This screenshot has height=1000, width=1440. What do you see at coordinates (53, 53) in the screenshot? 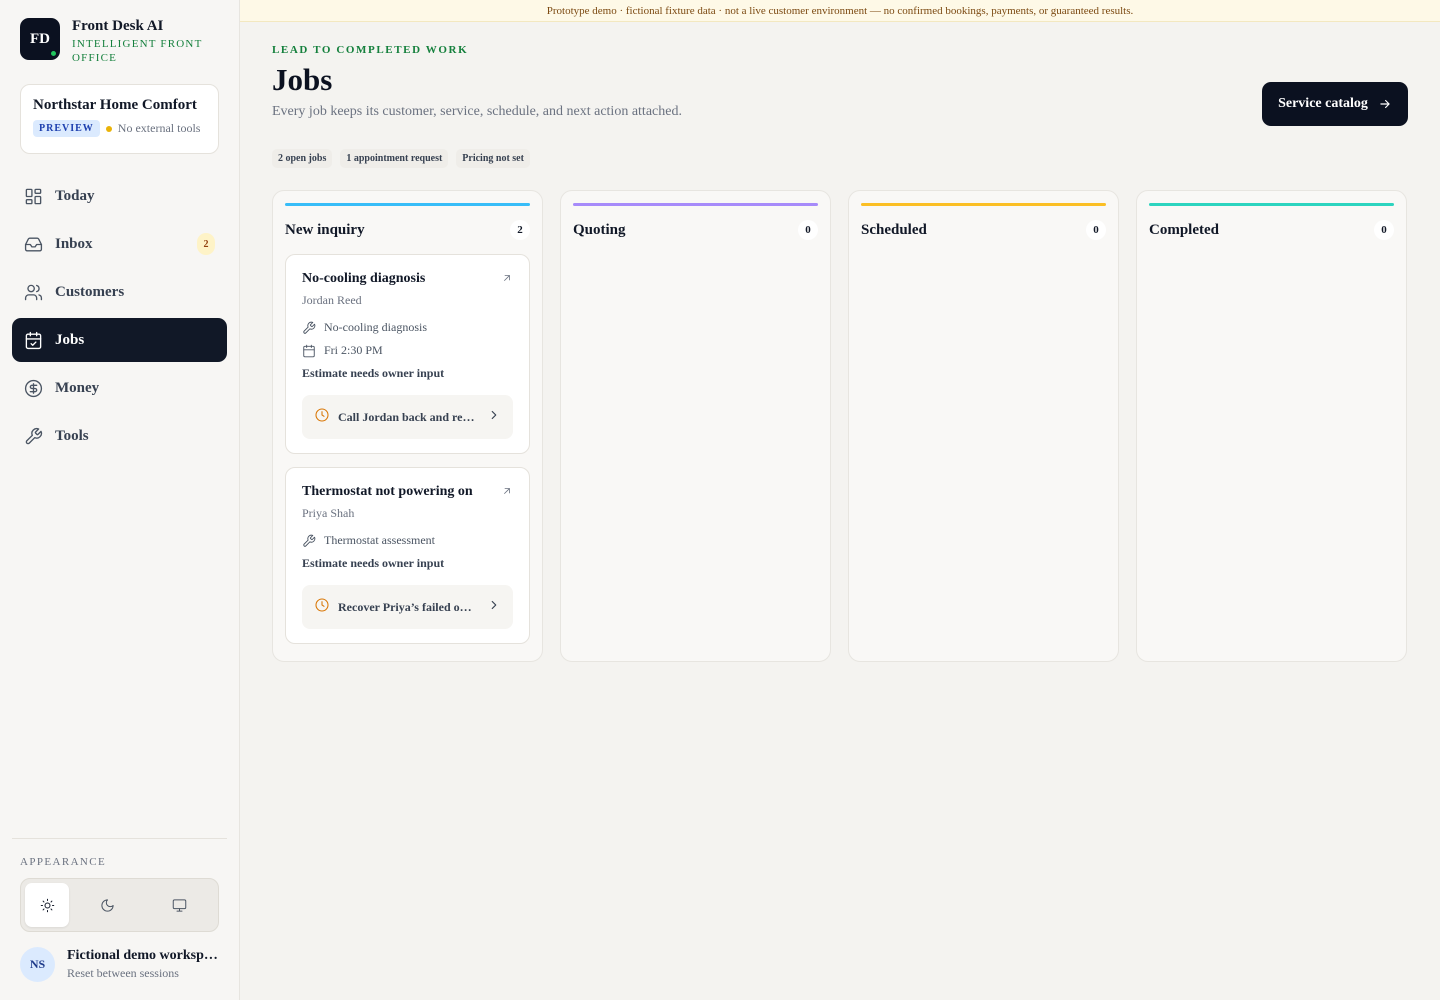
I see `online-status-dot` at bounding box center [53, 53].